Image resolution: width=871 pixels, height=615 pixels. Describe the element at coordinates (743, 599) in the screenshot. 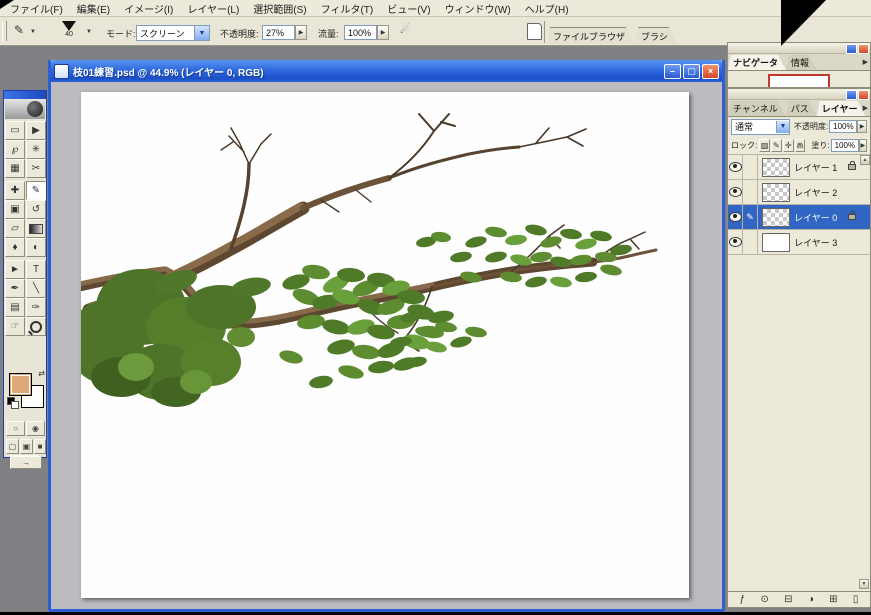

I see `add-layer-style-button: ƒ` at that location.